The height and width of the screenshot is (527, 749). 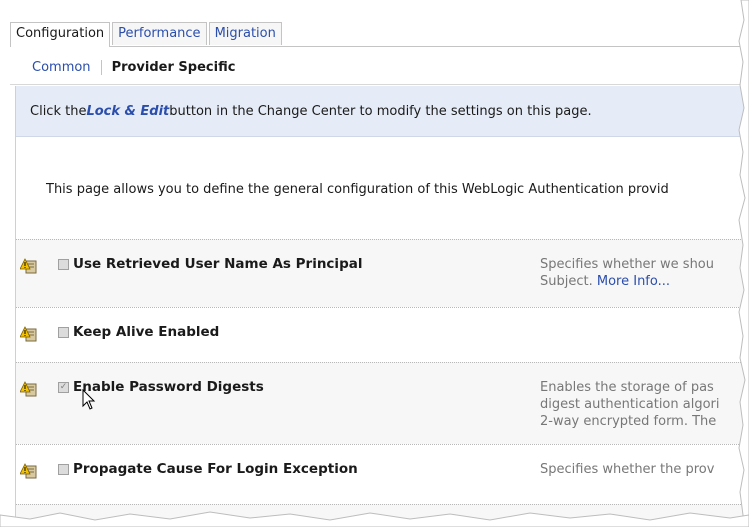 I want to click on setting-label: Propagate Cause For Login Exception, so click(x=215, y=469).